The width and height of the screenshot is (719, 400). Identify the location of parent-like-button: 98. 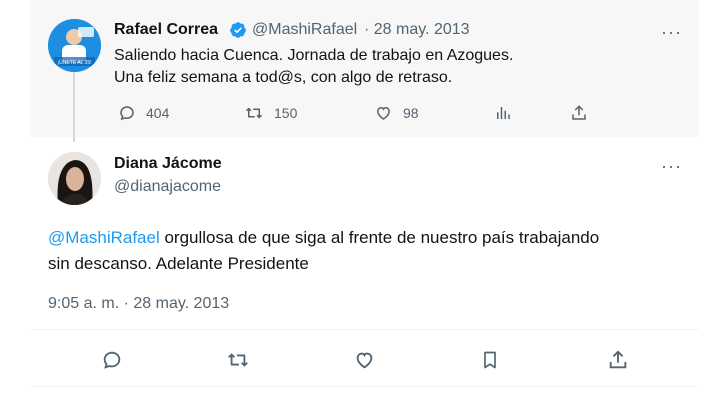
(396, 113).